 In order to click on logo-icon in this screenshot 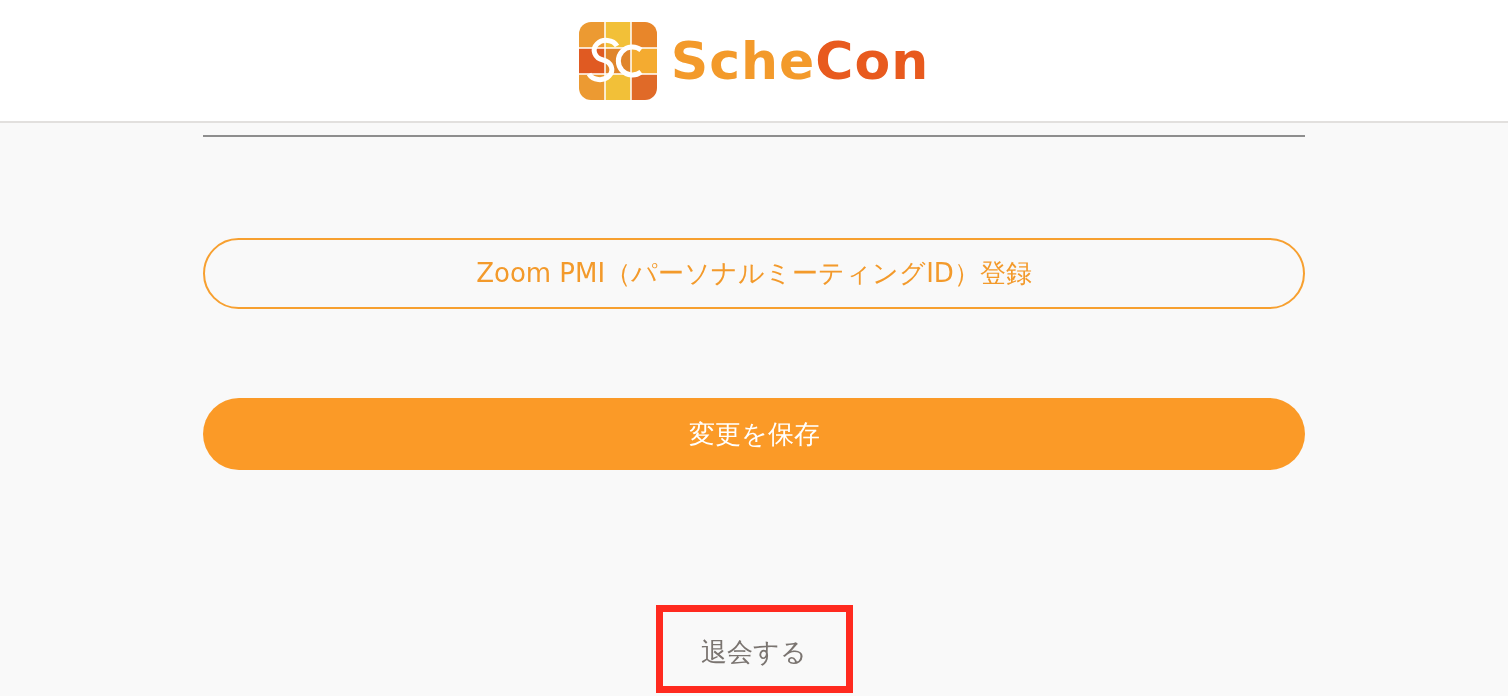, I will do `click(617, 60)`.